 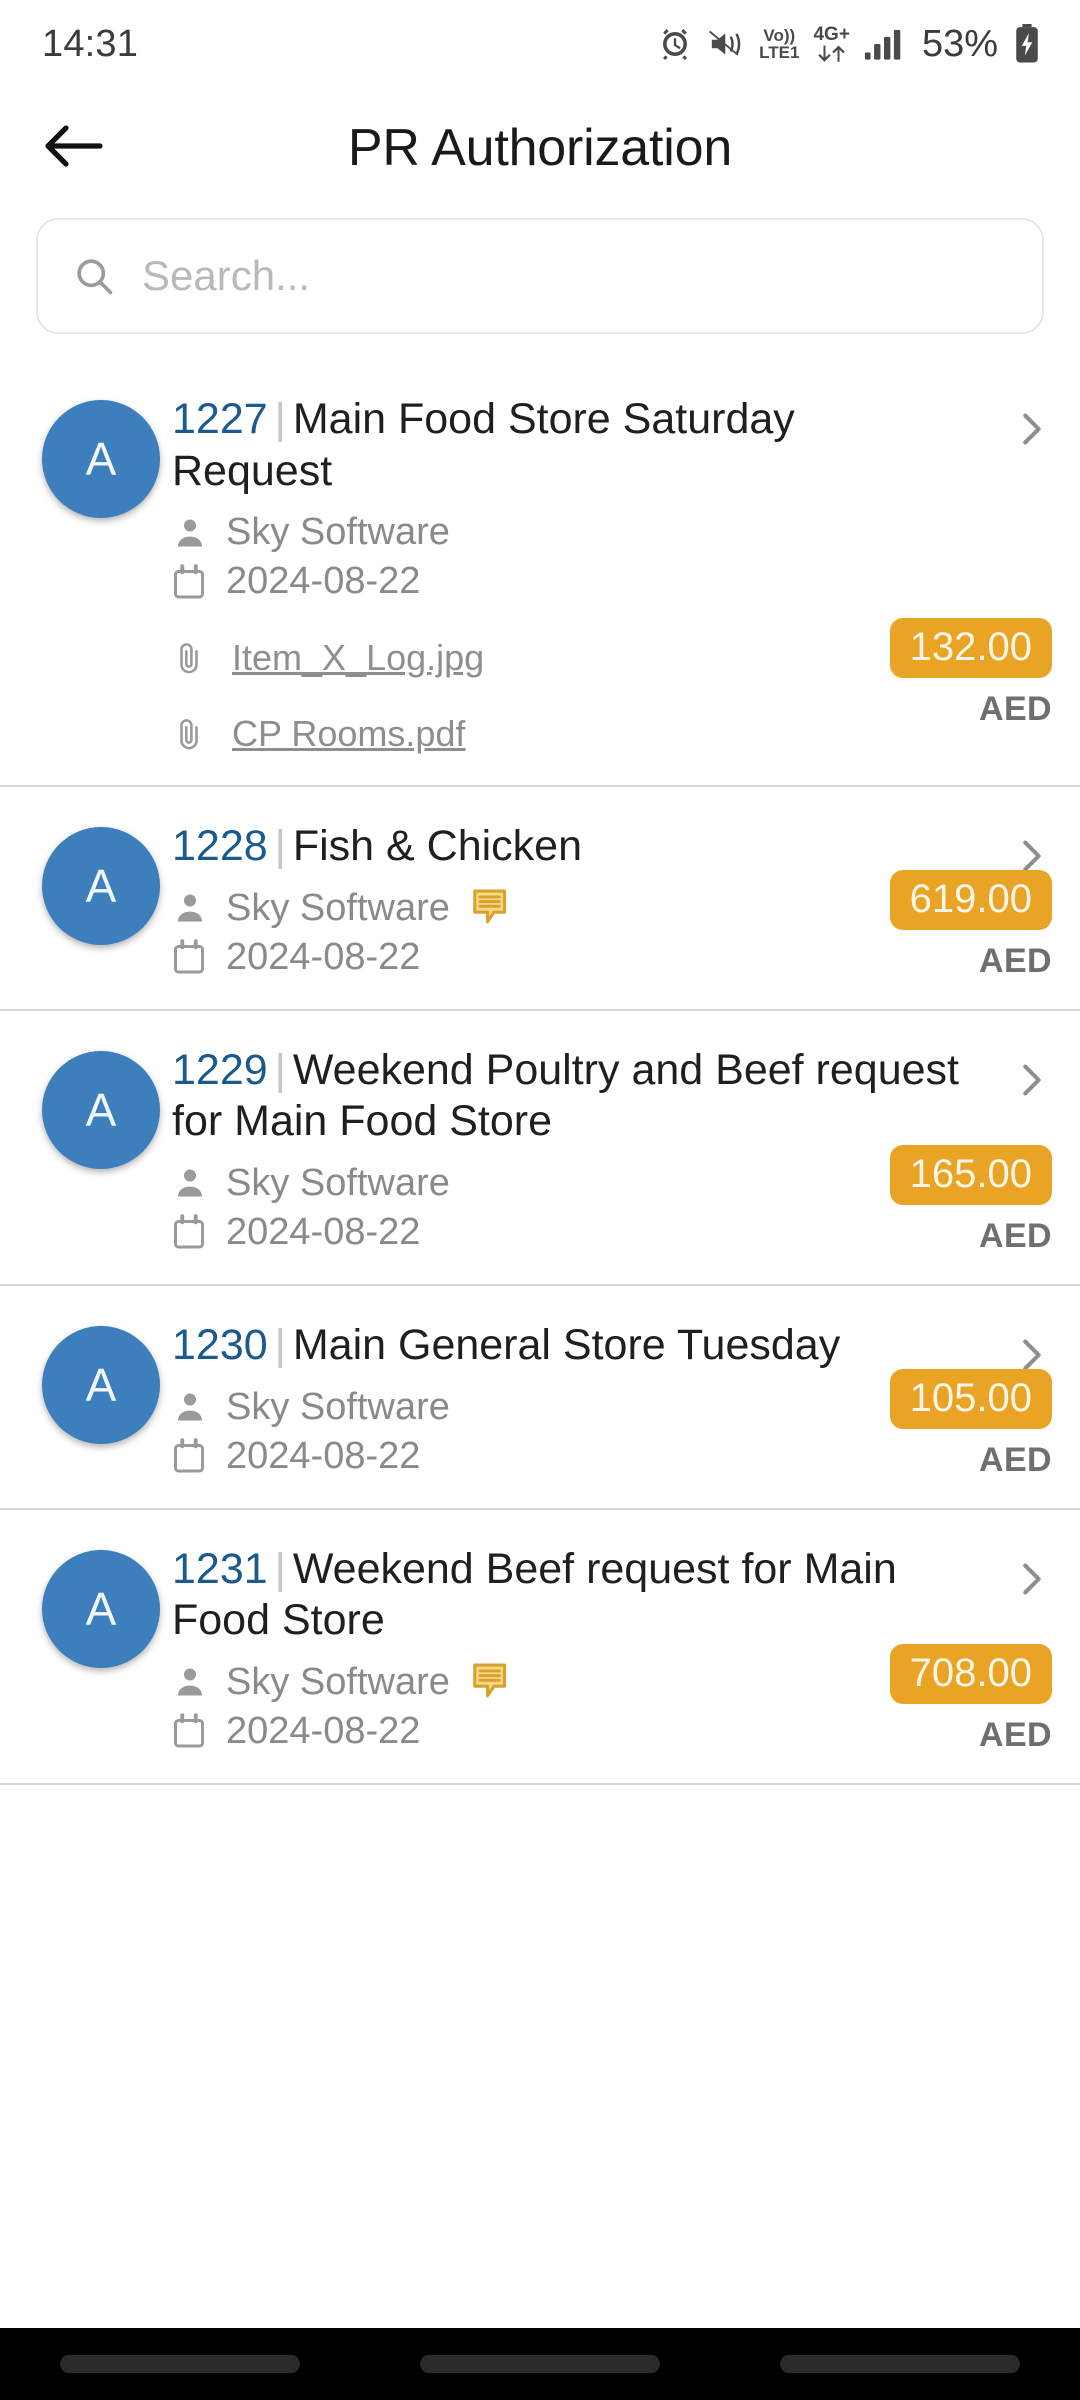 What do you see at coordinates (180, 2364) in the screenshot?
I see `recents-pill` at bounding box center [180, 2364].